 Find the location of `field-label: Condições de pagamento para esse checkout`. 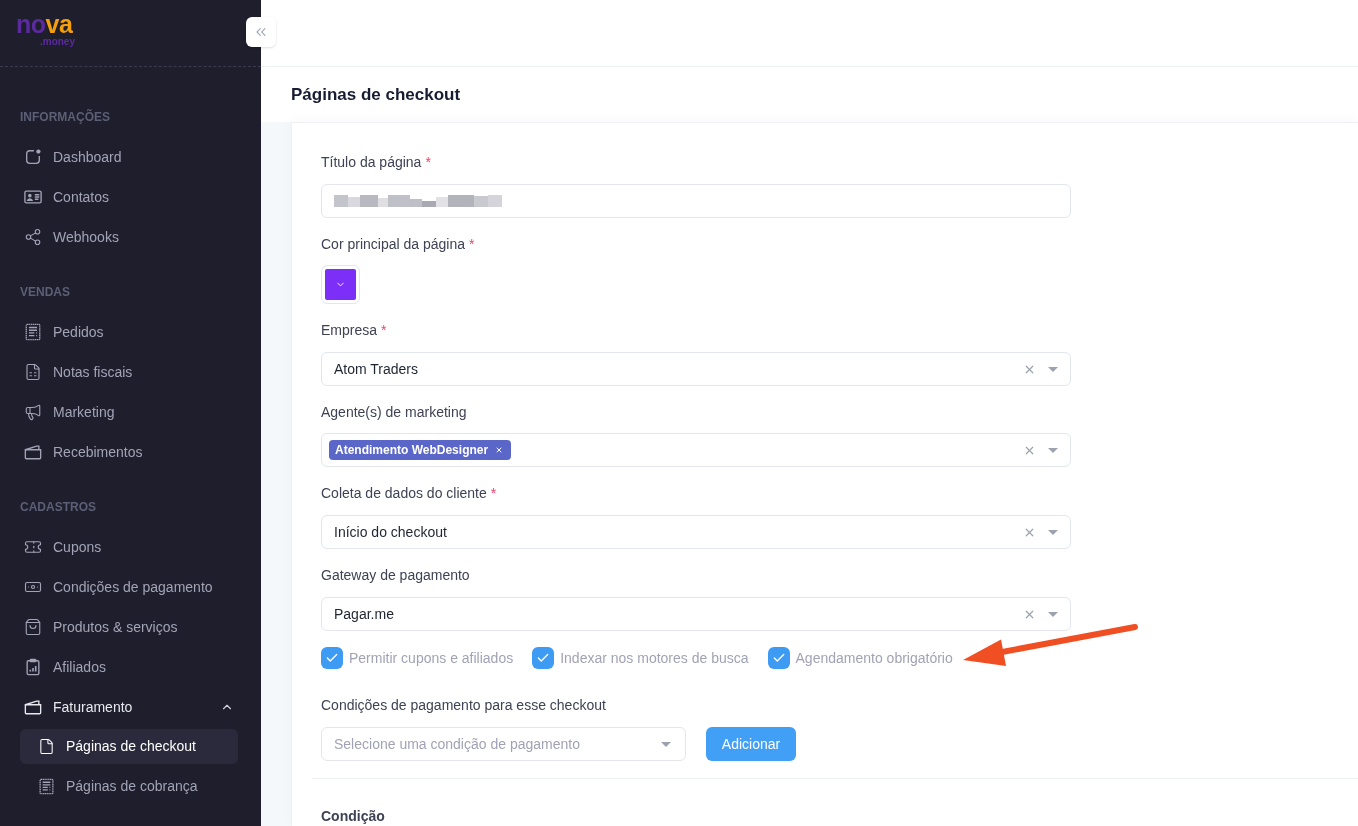

field-label: Condições de pagamento para esse checkout is located at coordinates (463, 705).